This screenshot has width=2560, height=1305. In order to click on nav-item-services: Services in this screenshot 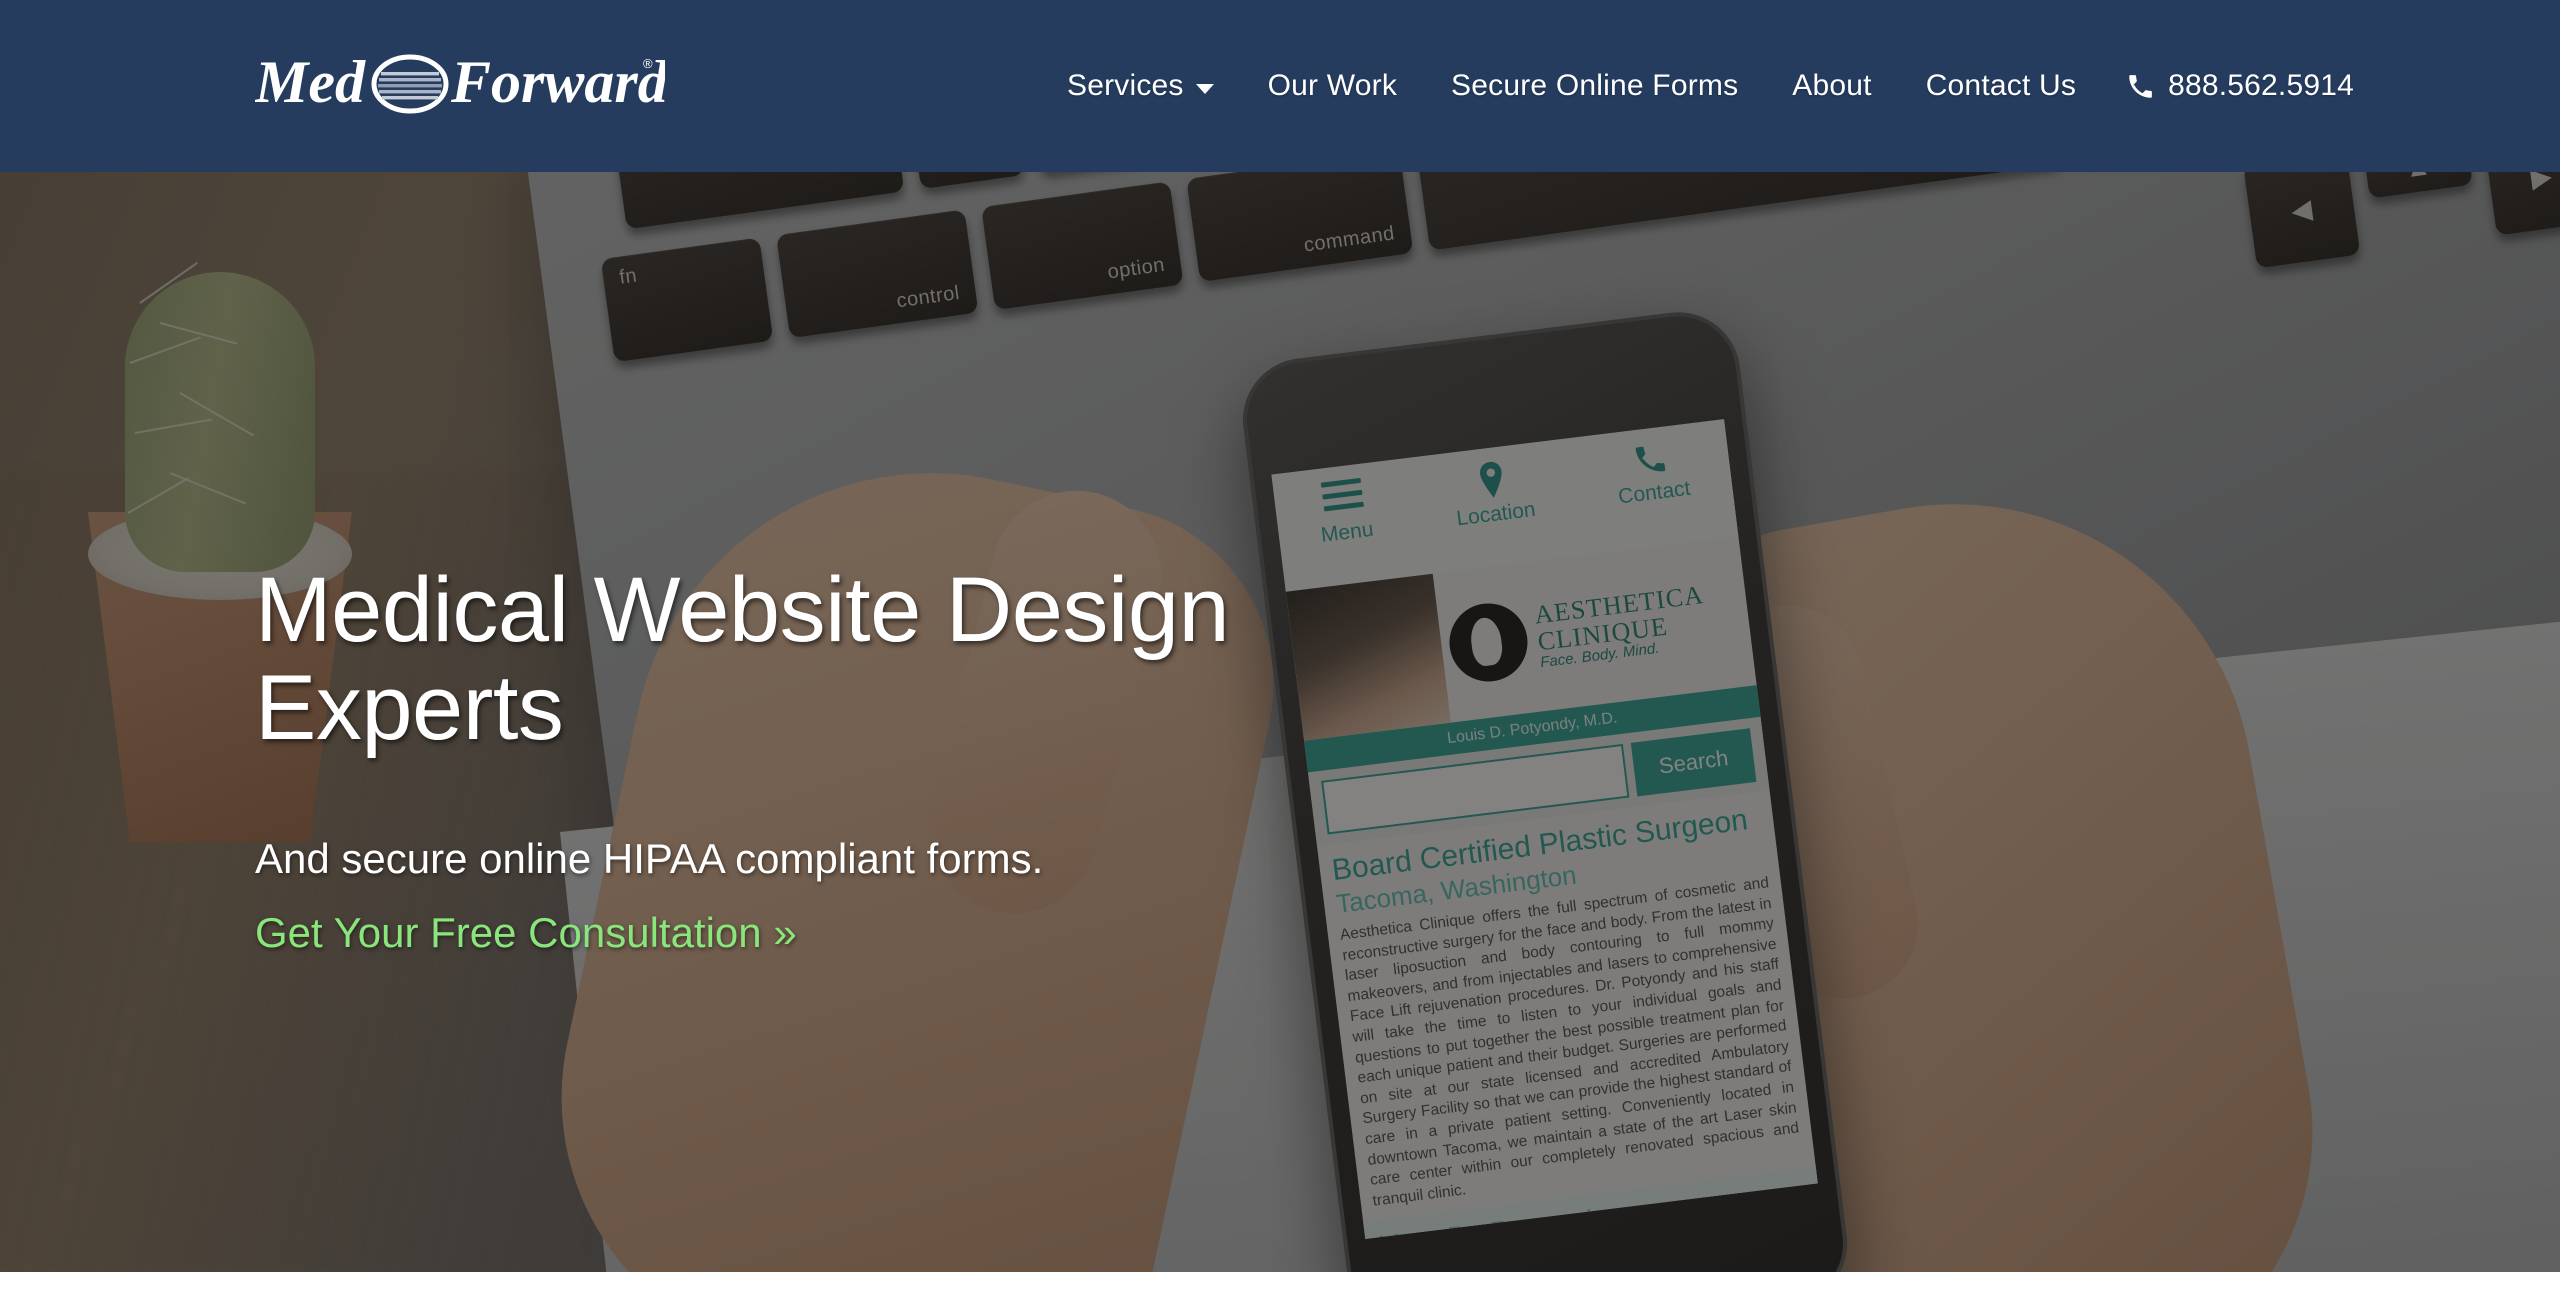, I will do `click(1140, 86)`.